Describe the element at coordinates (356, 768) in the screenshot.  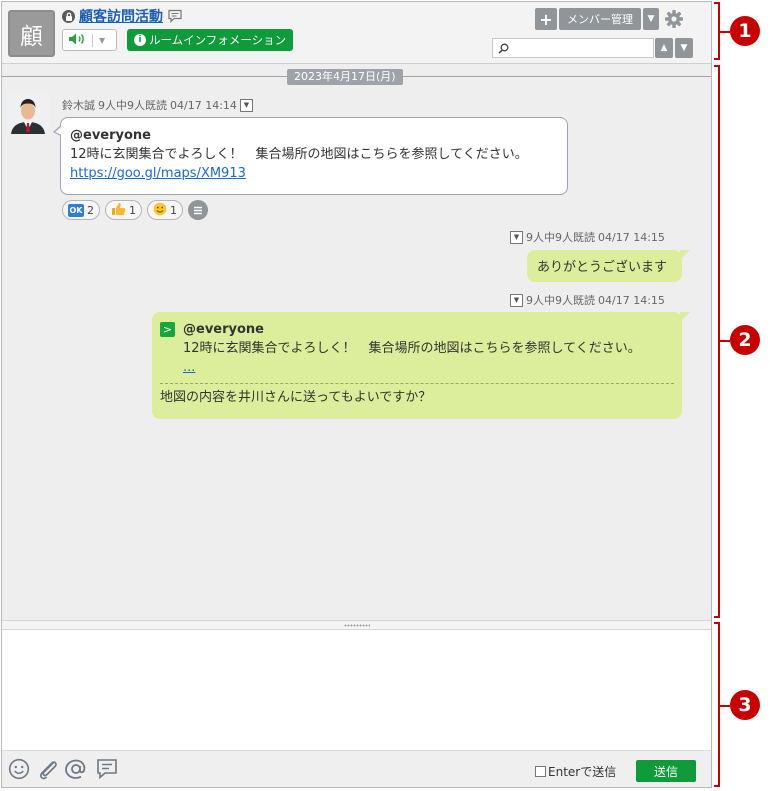
I see `composer-toolbar: Enterで送信 送信` at that location.